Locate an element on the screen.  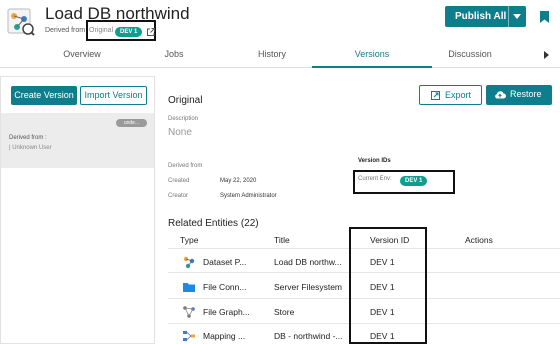
derived-from-label: Derived from is located at coordinates (65, 30).